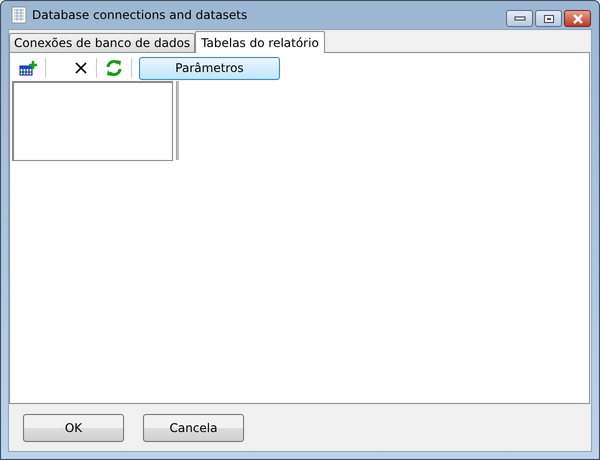 This screenshot has width=600, height=460. Describe the element at coordinates (193, 428) in the screenshot. I see `cancel-button: Cancela` at that location.